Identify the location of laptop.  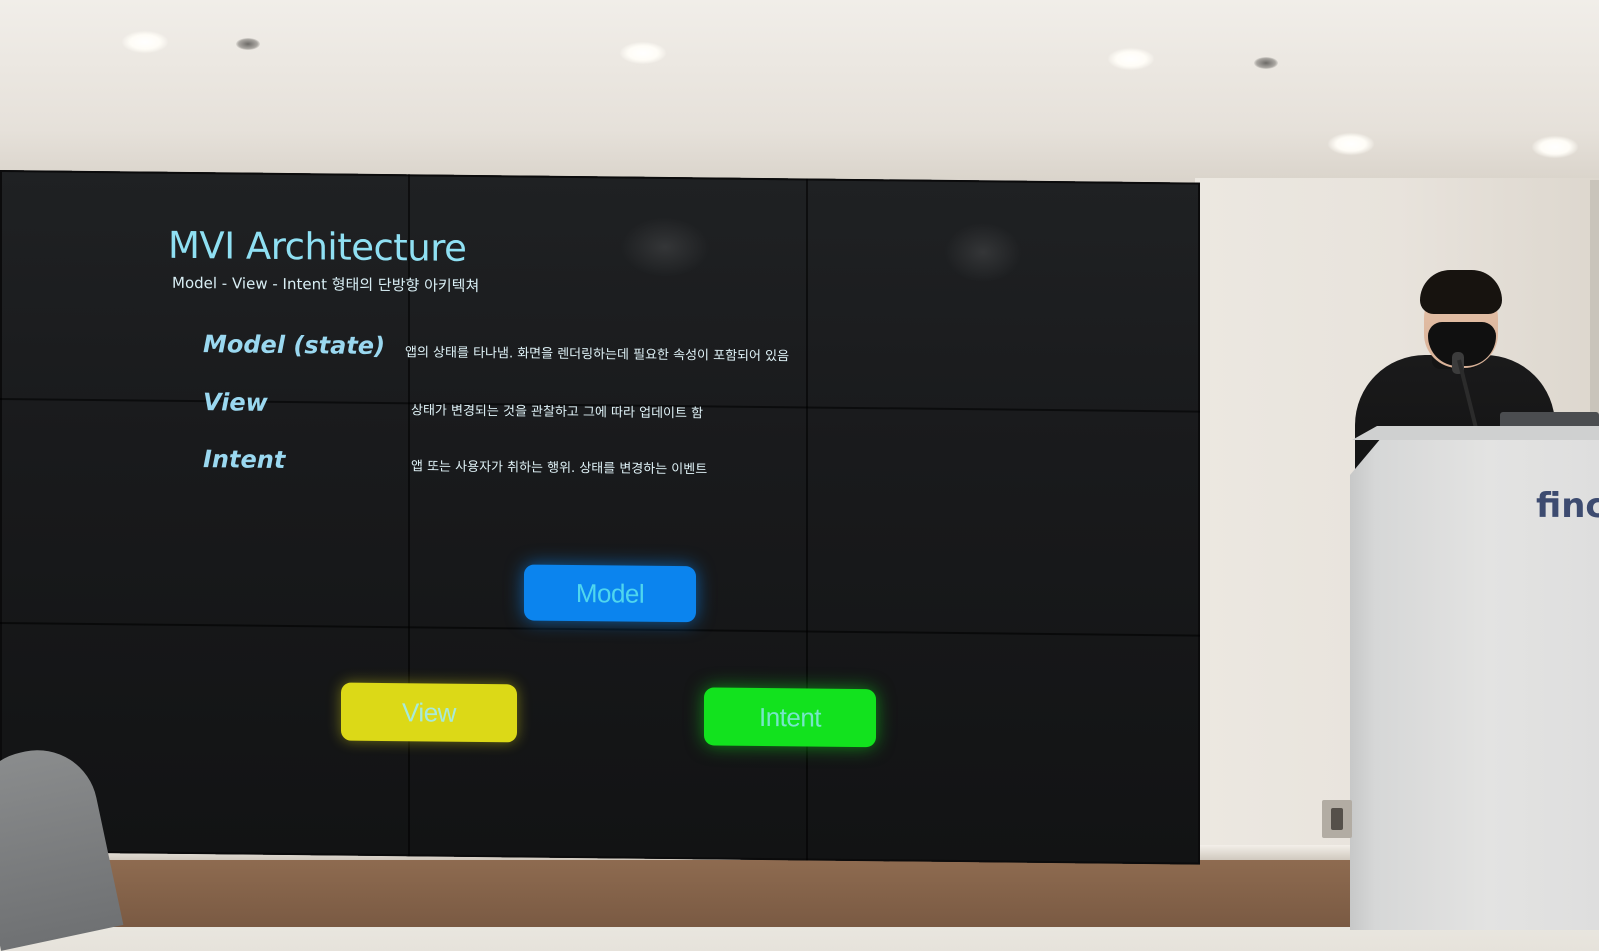
(1549, 419).